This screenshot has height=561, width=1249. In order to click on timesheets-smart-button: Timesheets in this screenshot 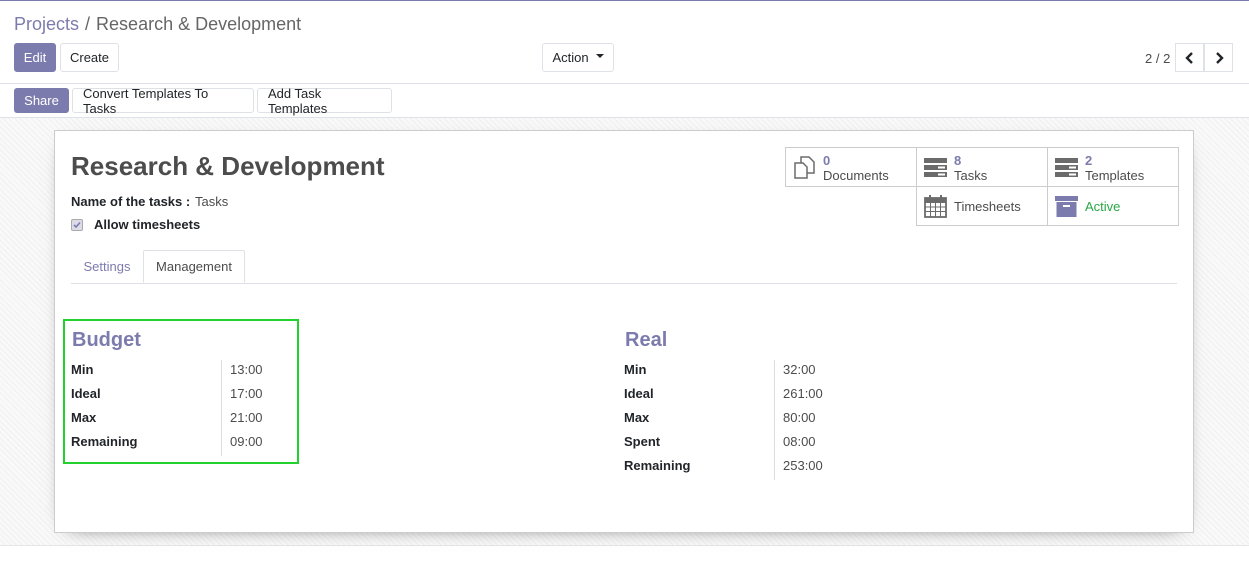, I will do `click(982, 206)`.